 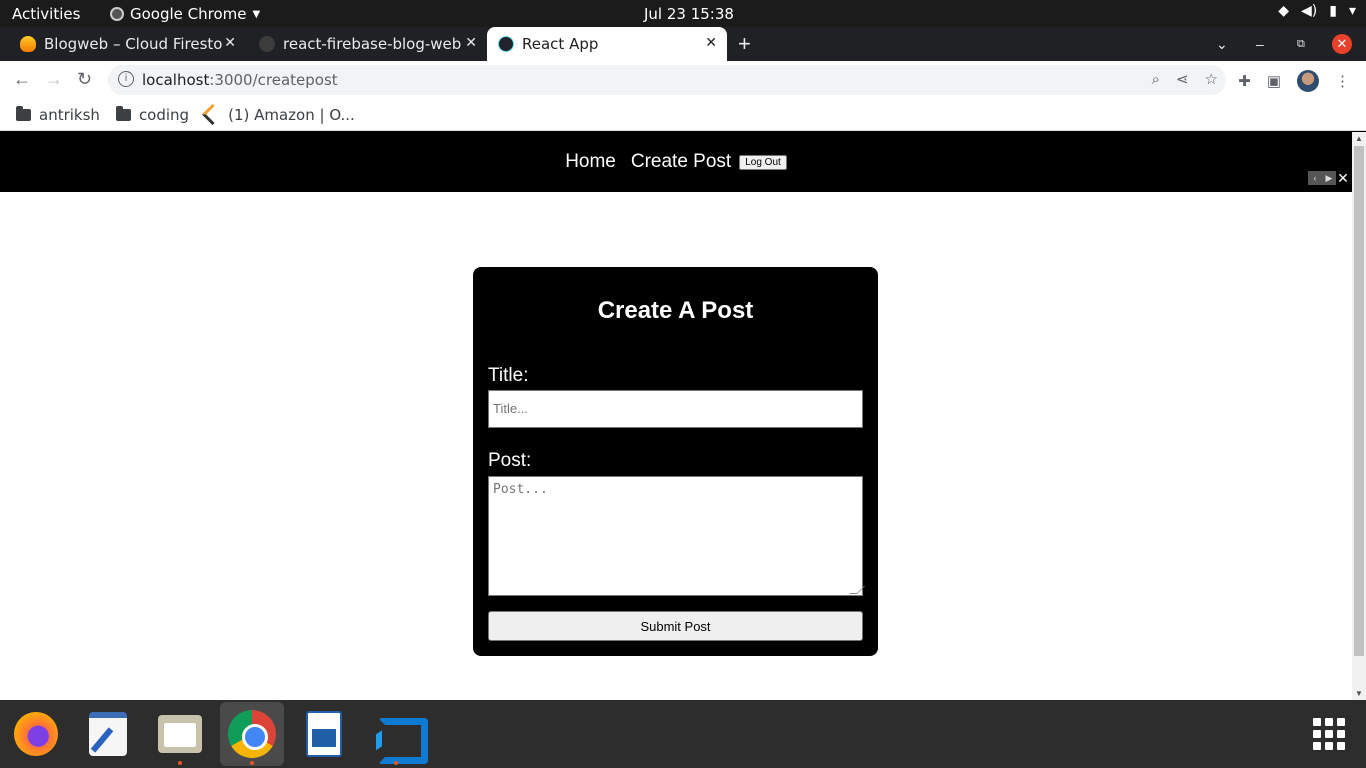 What do you see at coordinates (607, 44) in the screenshot?
I see `tab-react-app: React App ✕` at bounding box center [607, 44].